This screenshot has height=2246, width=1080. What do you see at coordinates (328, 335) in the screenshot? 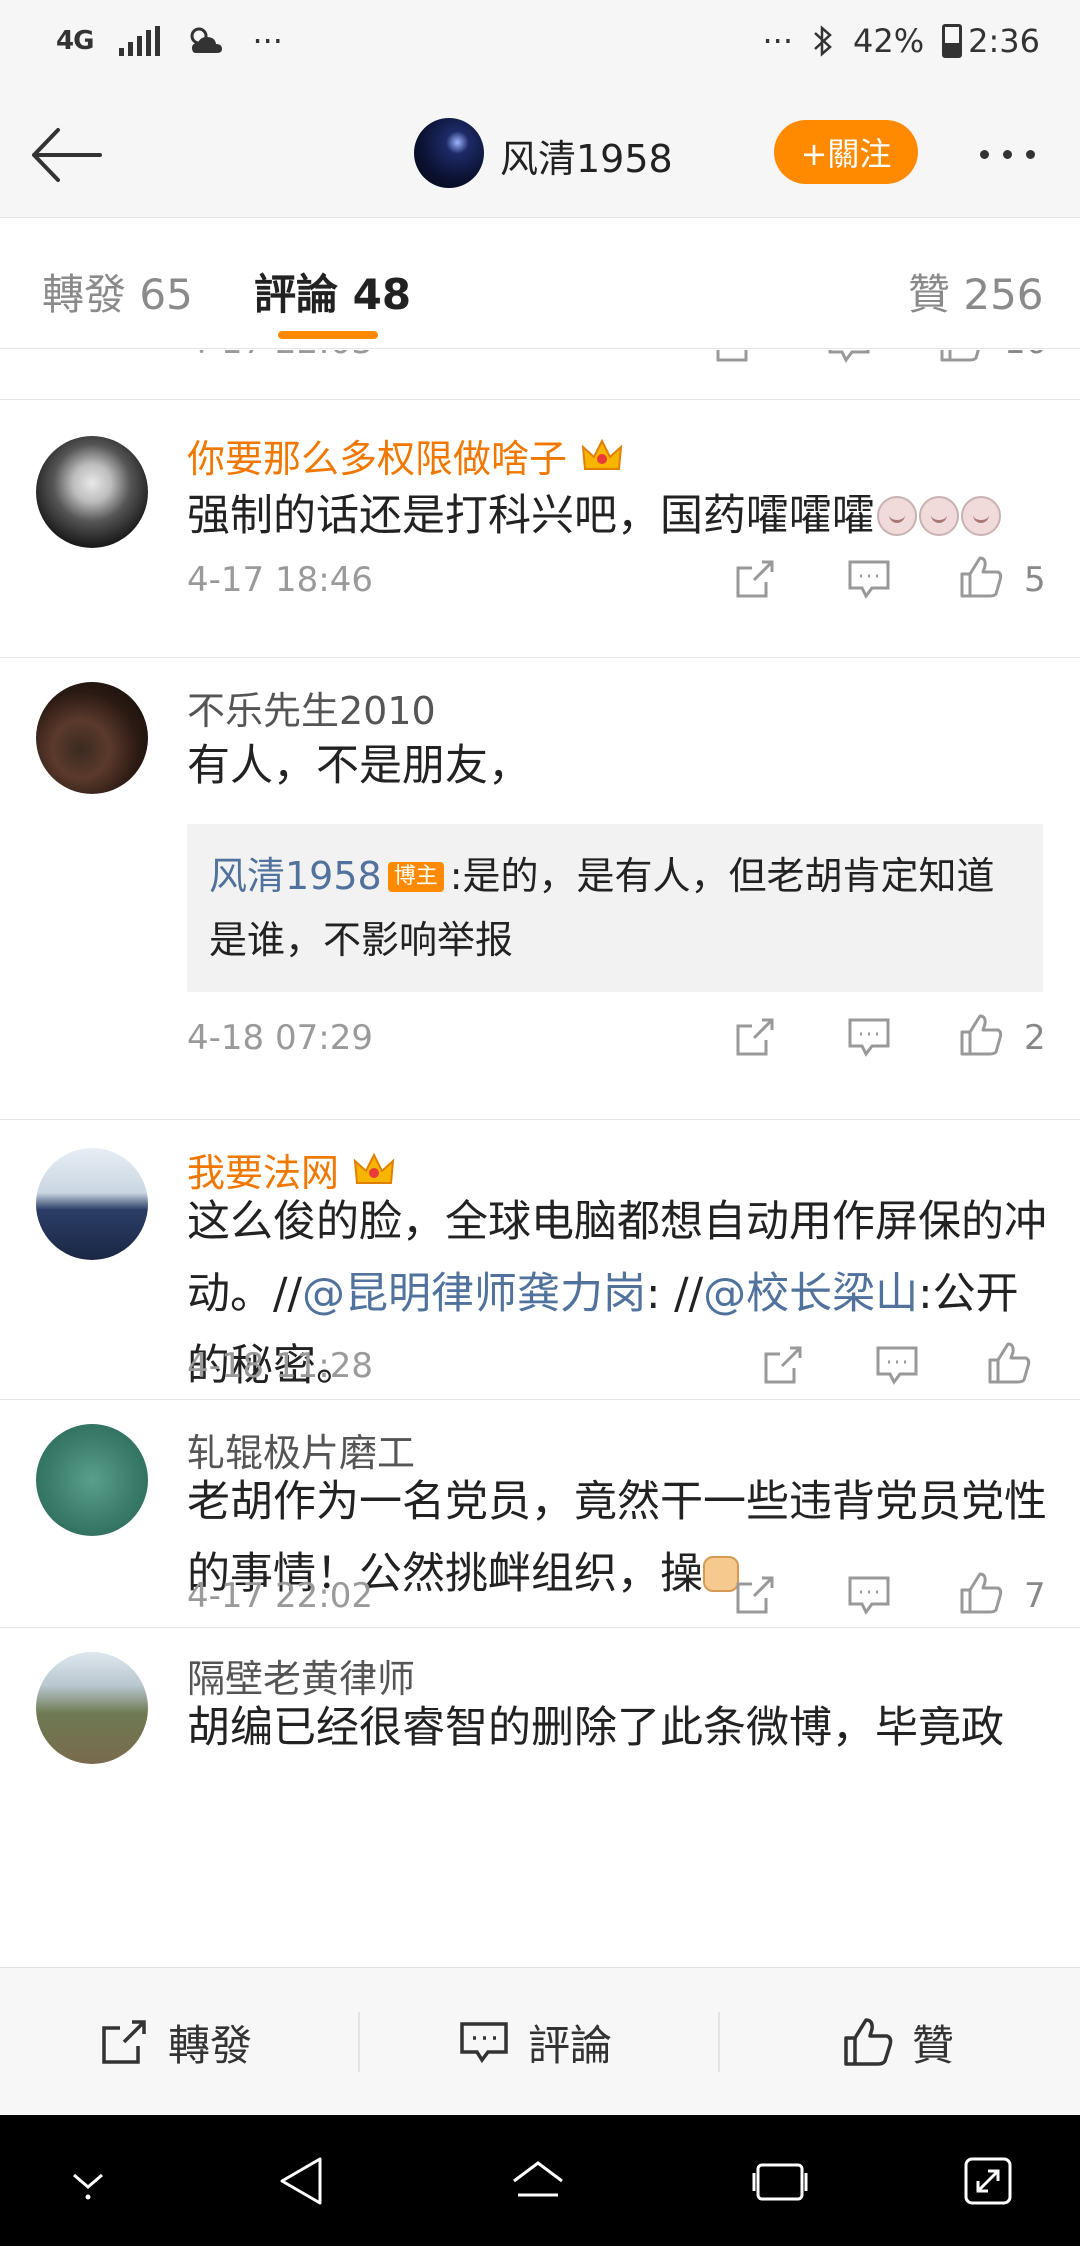
I see `active-tab-indicator` at bounding box center [328, 335].